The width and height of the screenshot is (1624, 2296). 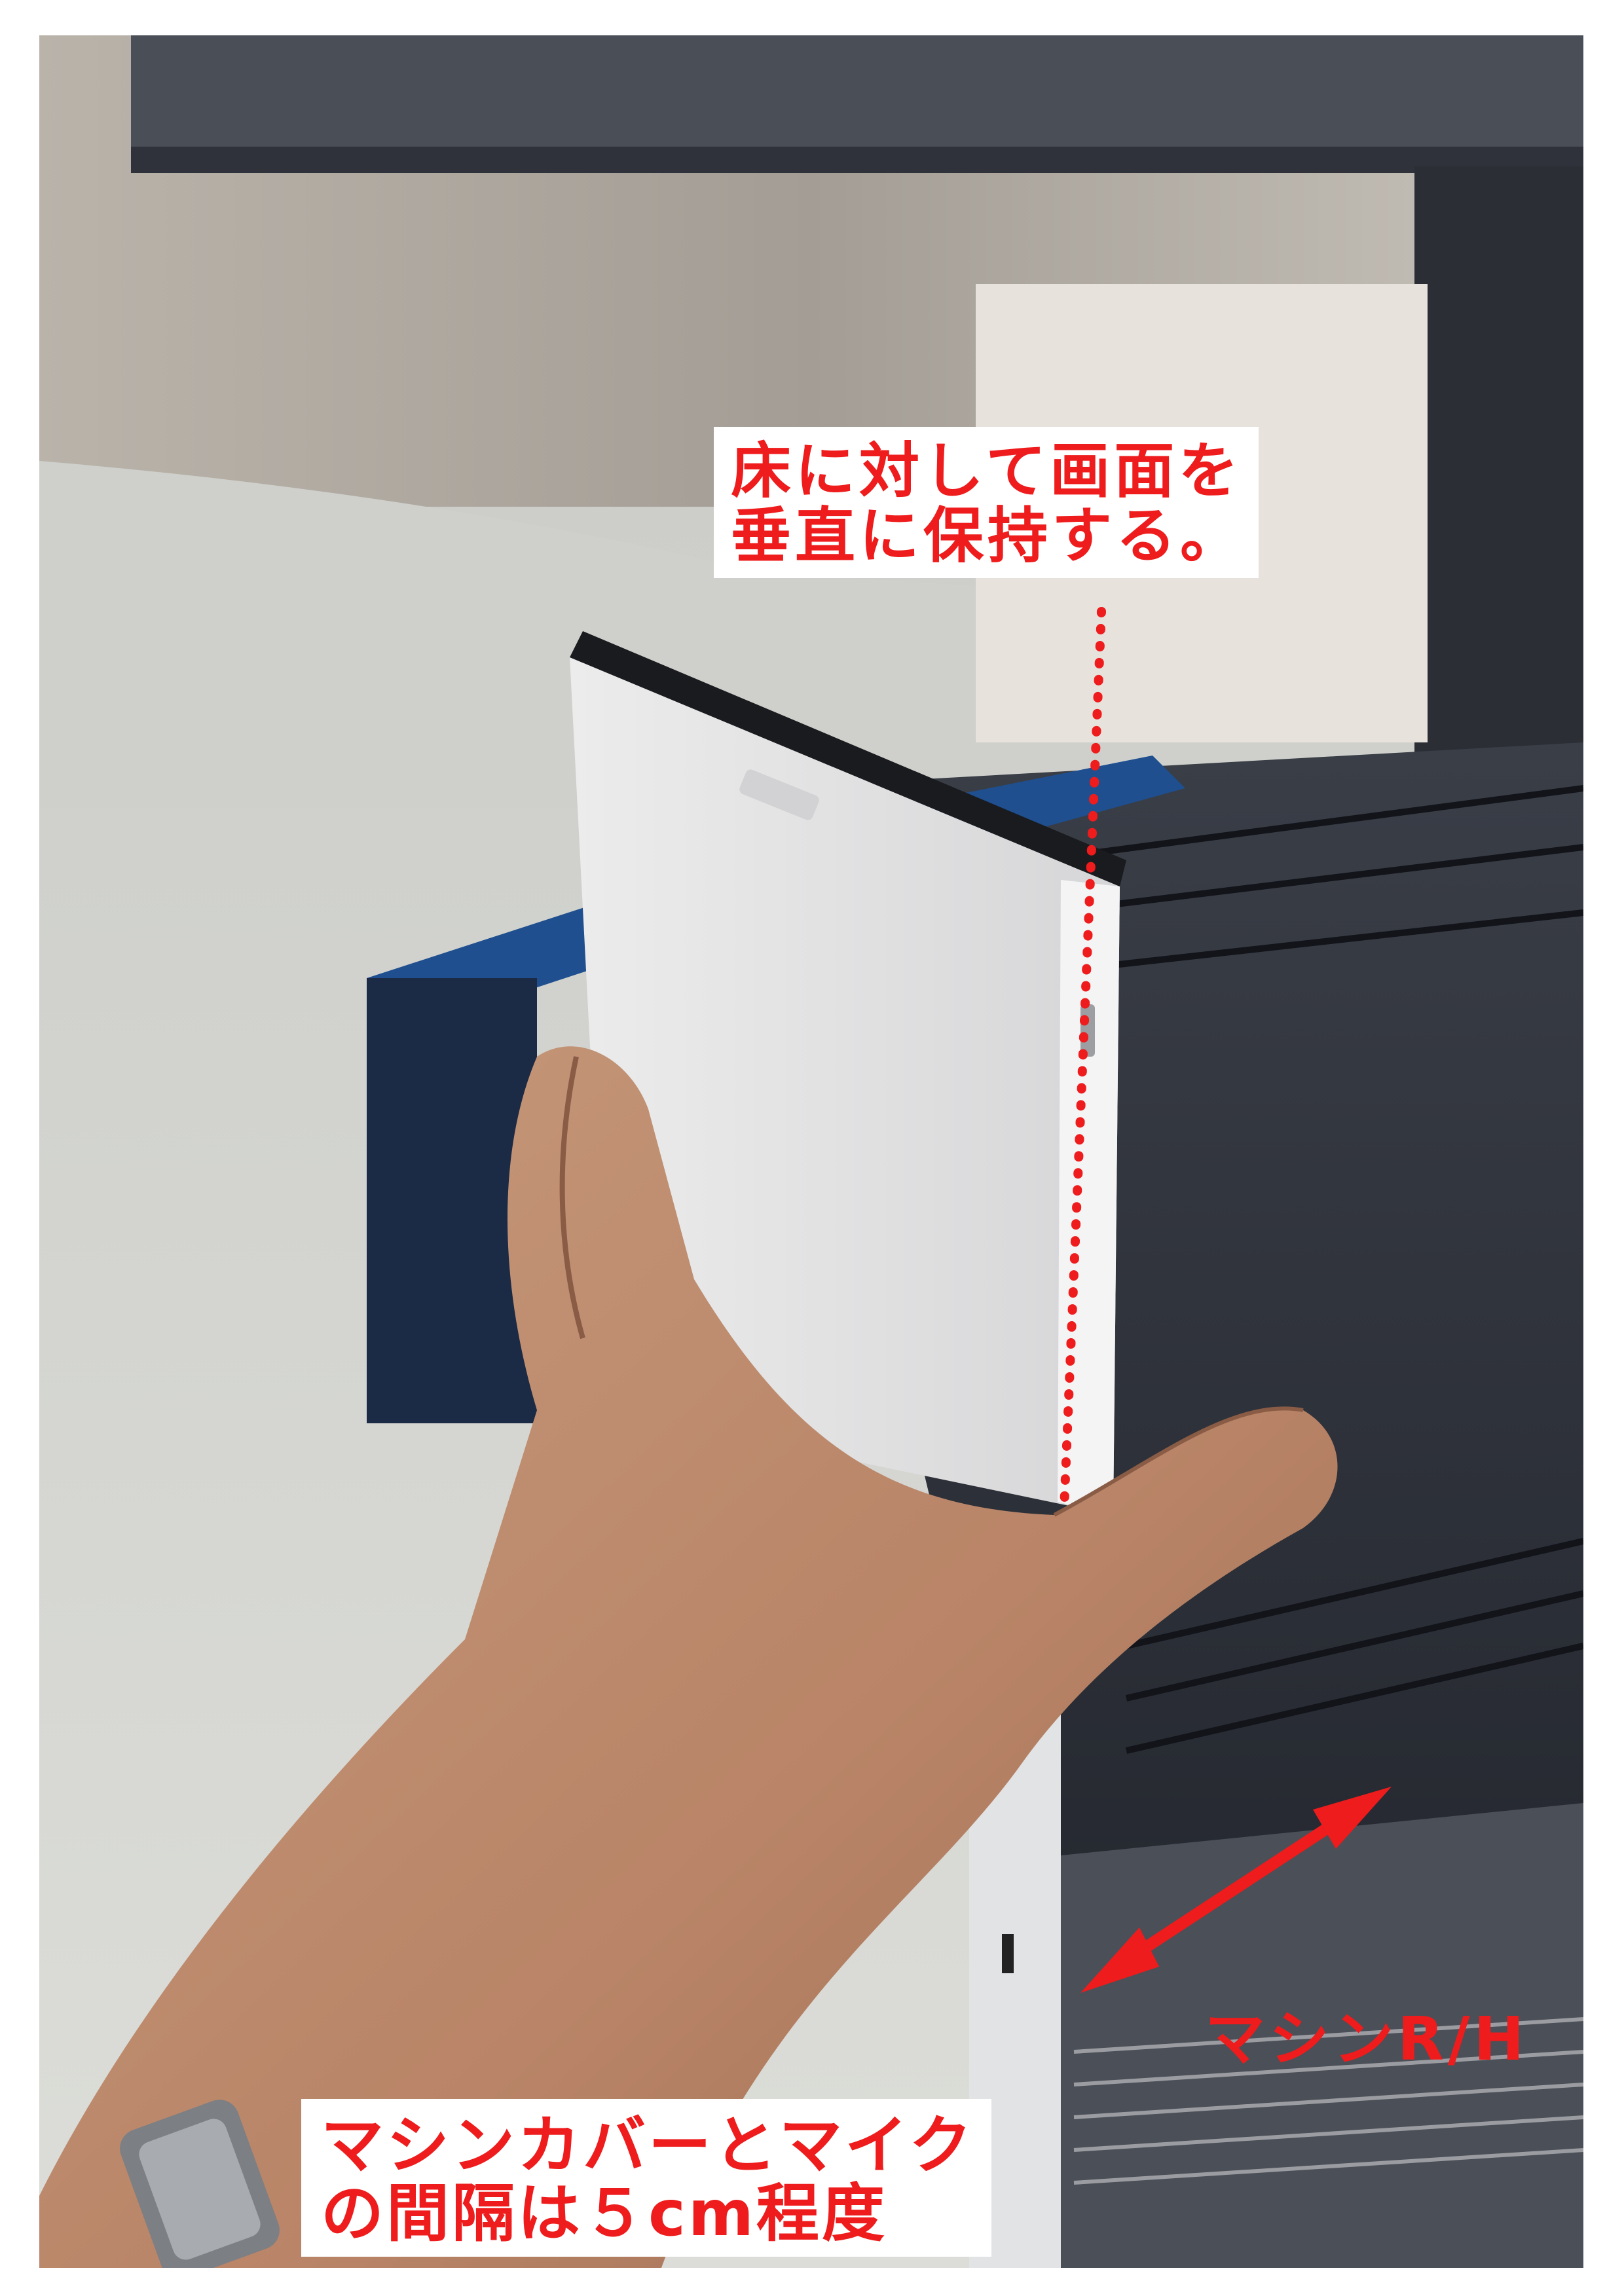 What do you see at coordinates (1366, 2039) in the screenshot?
I see `machine-label: マシンR/H` at bounding box center [1366, 2039].